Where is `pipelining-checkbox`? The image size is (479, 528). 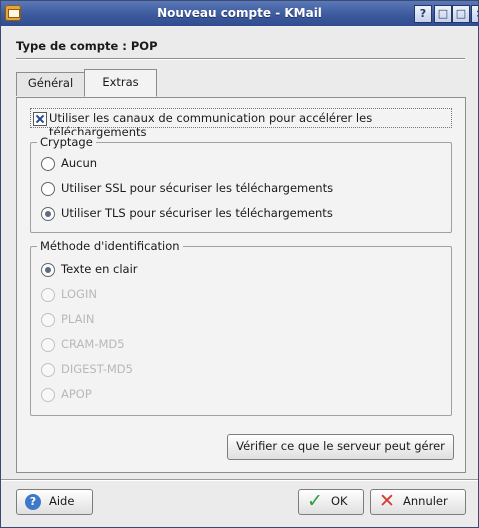
pipelining-checkbox is located at coordinates (40, 119).